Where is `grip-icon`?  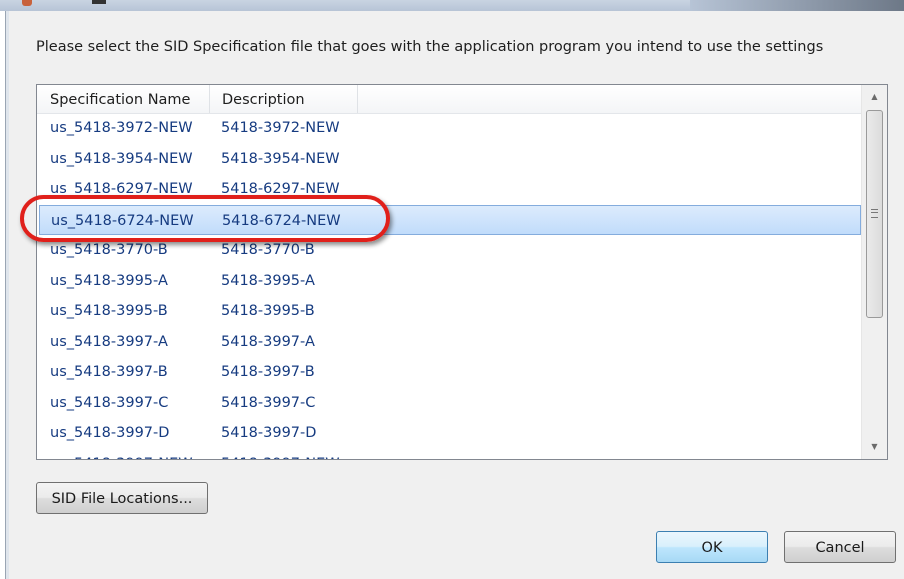 grip-icon is located at coordinates (874, 213).